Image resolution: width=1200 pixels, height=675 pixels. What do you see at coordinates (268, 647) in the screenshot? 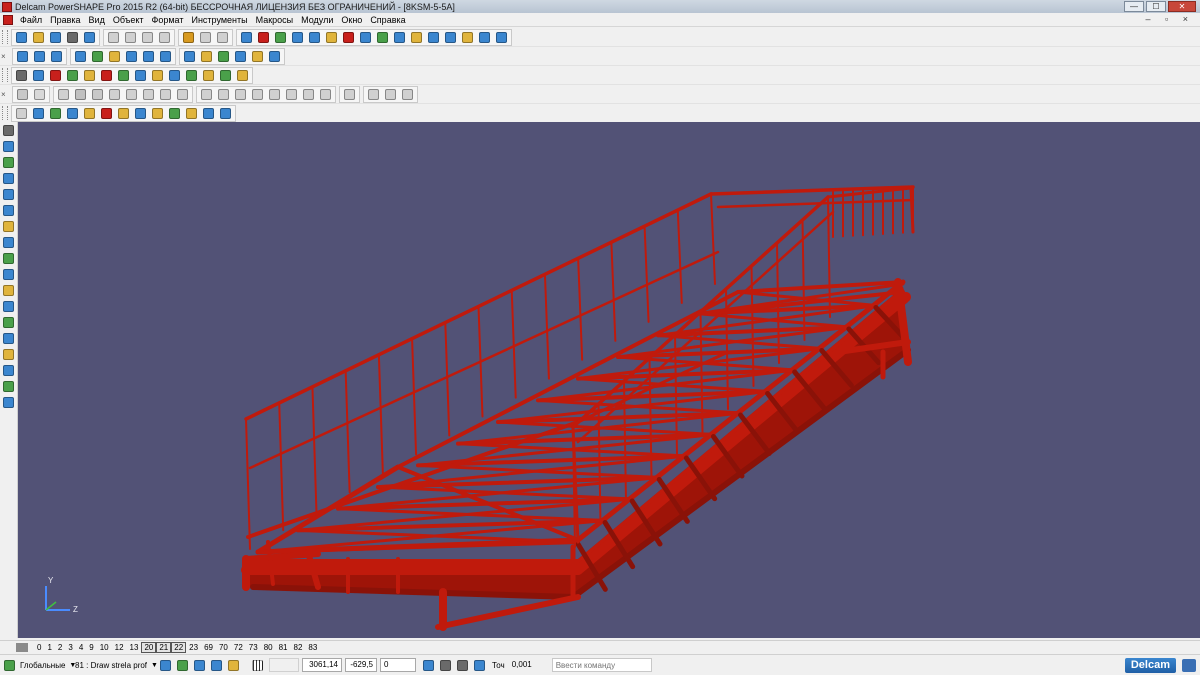
I see `level-button: 80` at bounding box center [268, 647].